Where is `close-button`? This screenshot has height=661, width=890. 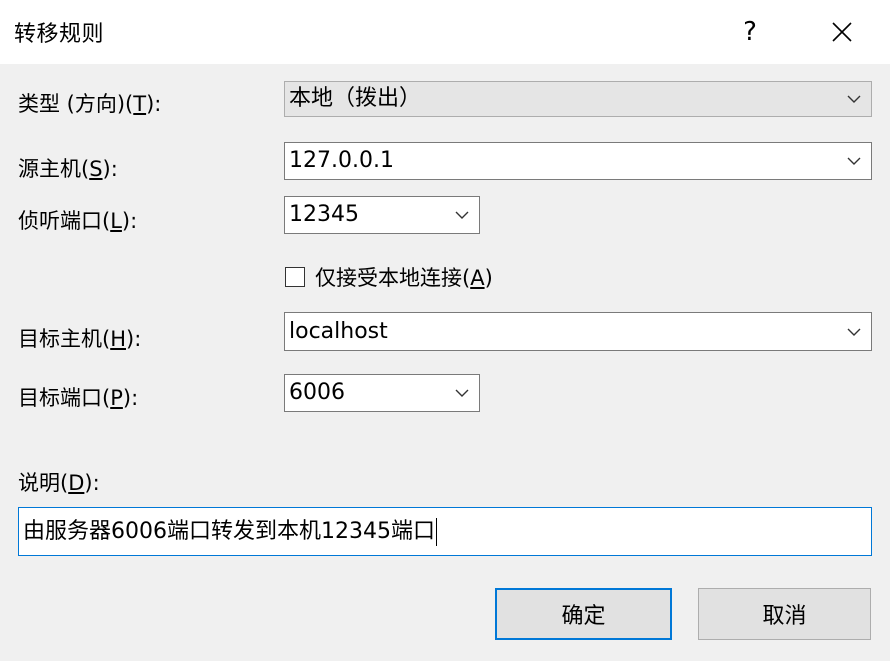 close-button is located at coordinates (842, 32).